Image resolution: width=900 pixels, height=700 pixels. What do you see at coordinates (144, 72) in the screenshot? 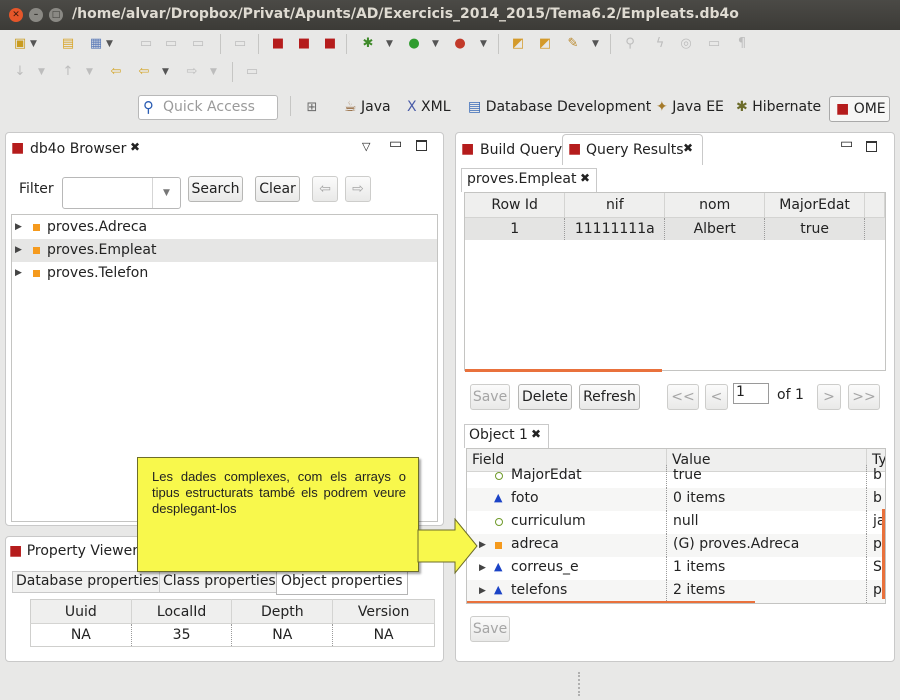
I see `back-icon: ⇦` at bounding box center [144, 72].